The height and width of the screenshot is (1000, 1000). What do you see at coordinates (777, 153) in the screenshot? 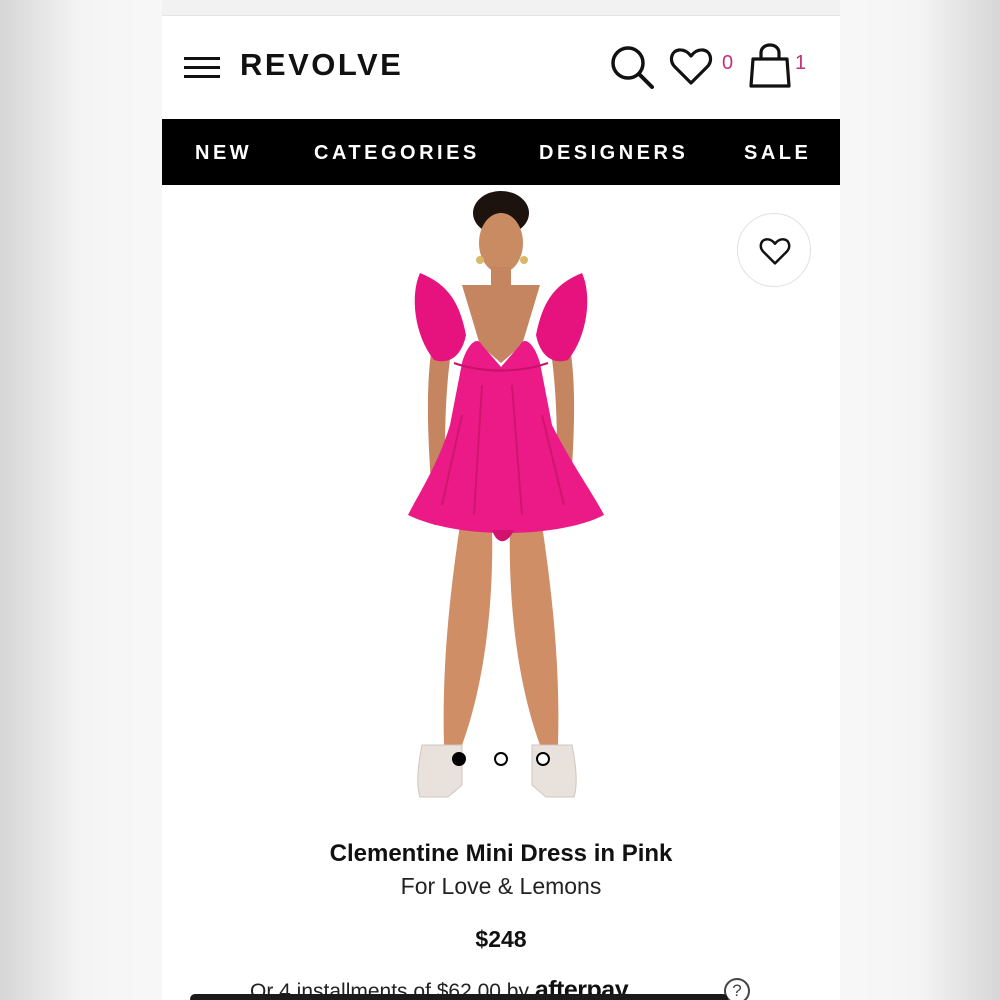
I see `nav-sale: SALE` at bounding box center [777, 153].